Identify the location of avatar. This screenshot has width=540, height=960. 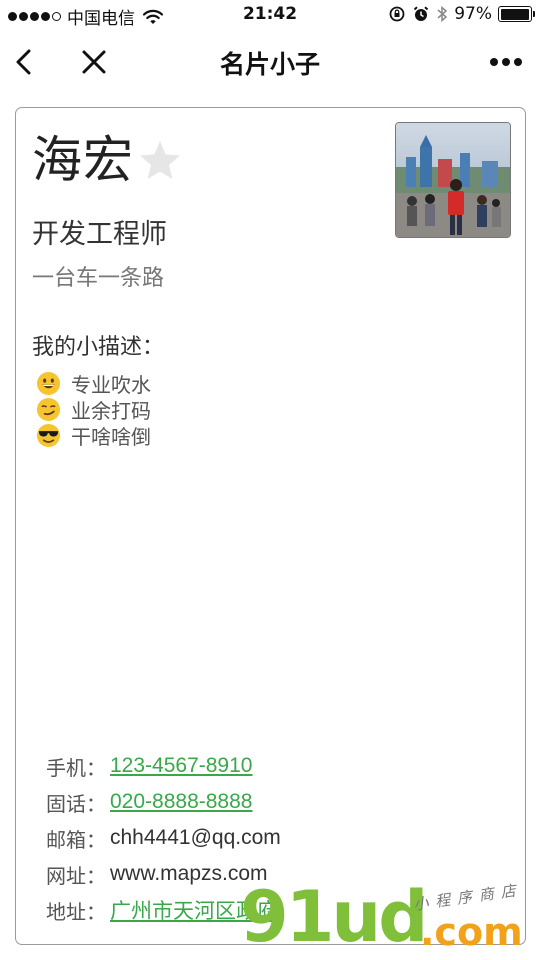
(453, 180).